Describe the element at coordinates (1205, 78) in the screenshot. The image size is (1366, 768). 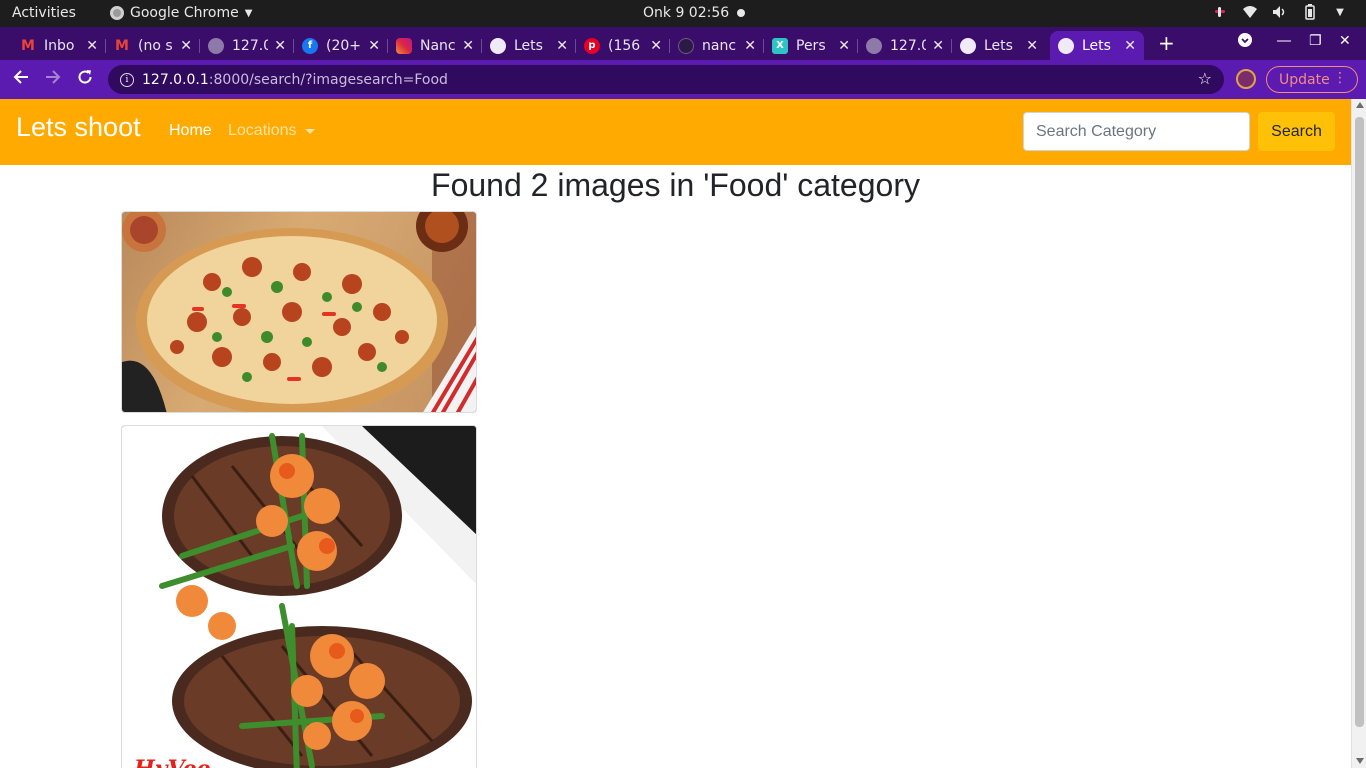
I see `bookmark-star-icon: ☆` at that location.